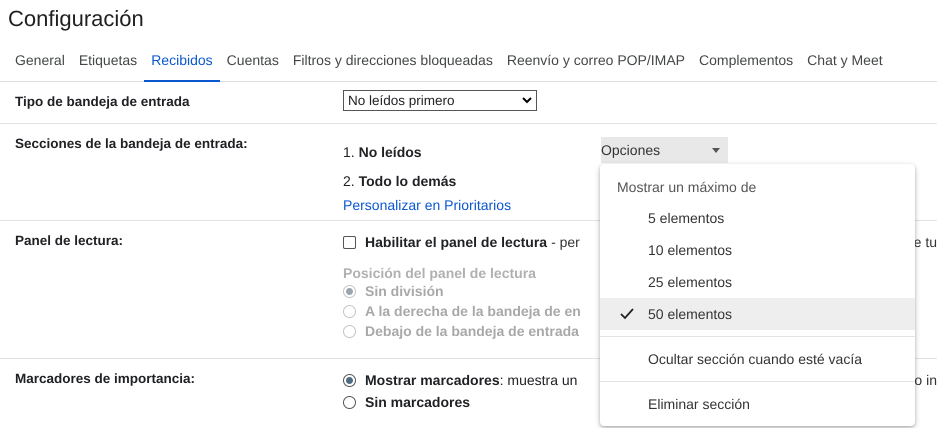  Describe the element at coordinates (845, 61) in the screenshot. I see `settings-tab: Chat y Meet` at that location.